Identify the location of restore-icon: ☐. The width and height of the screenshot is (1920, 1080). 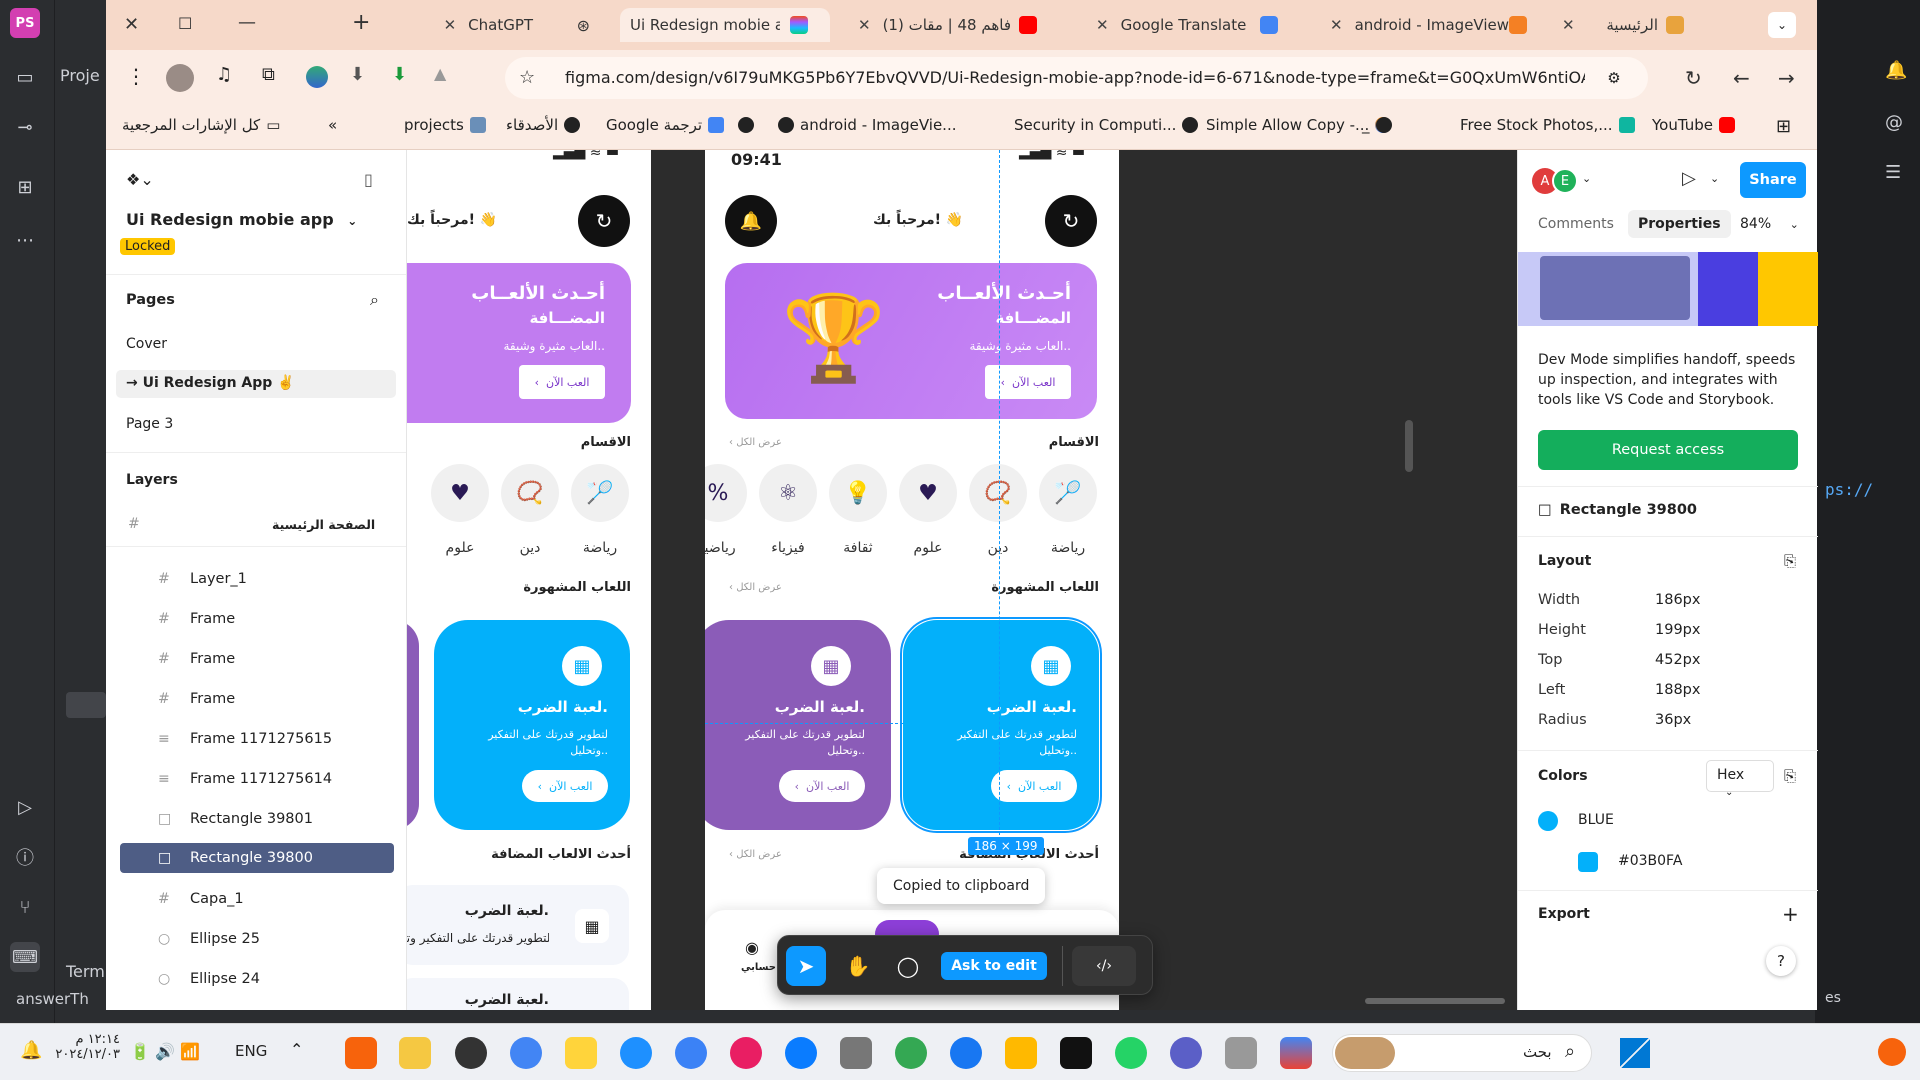
(185, 23).